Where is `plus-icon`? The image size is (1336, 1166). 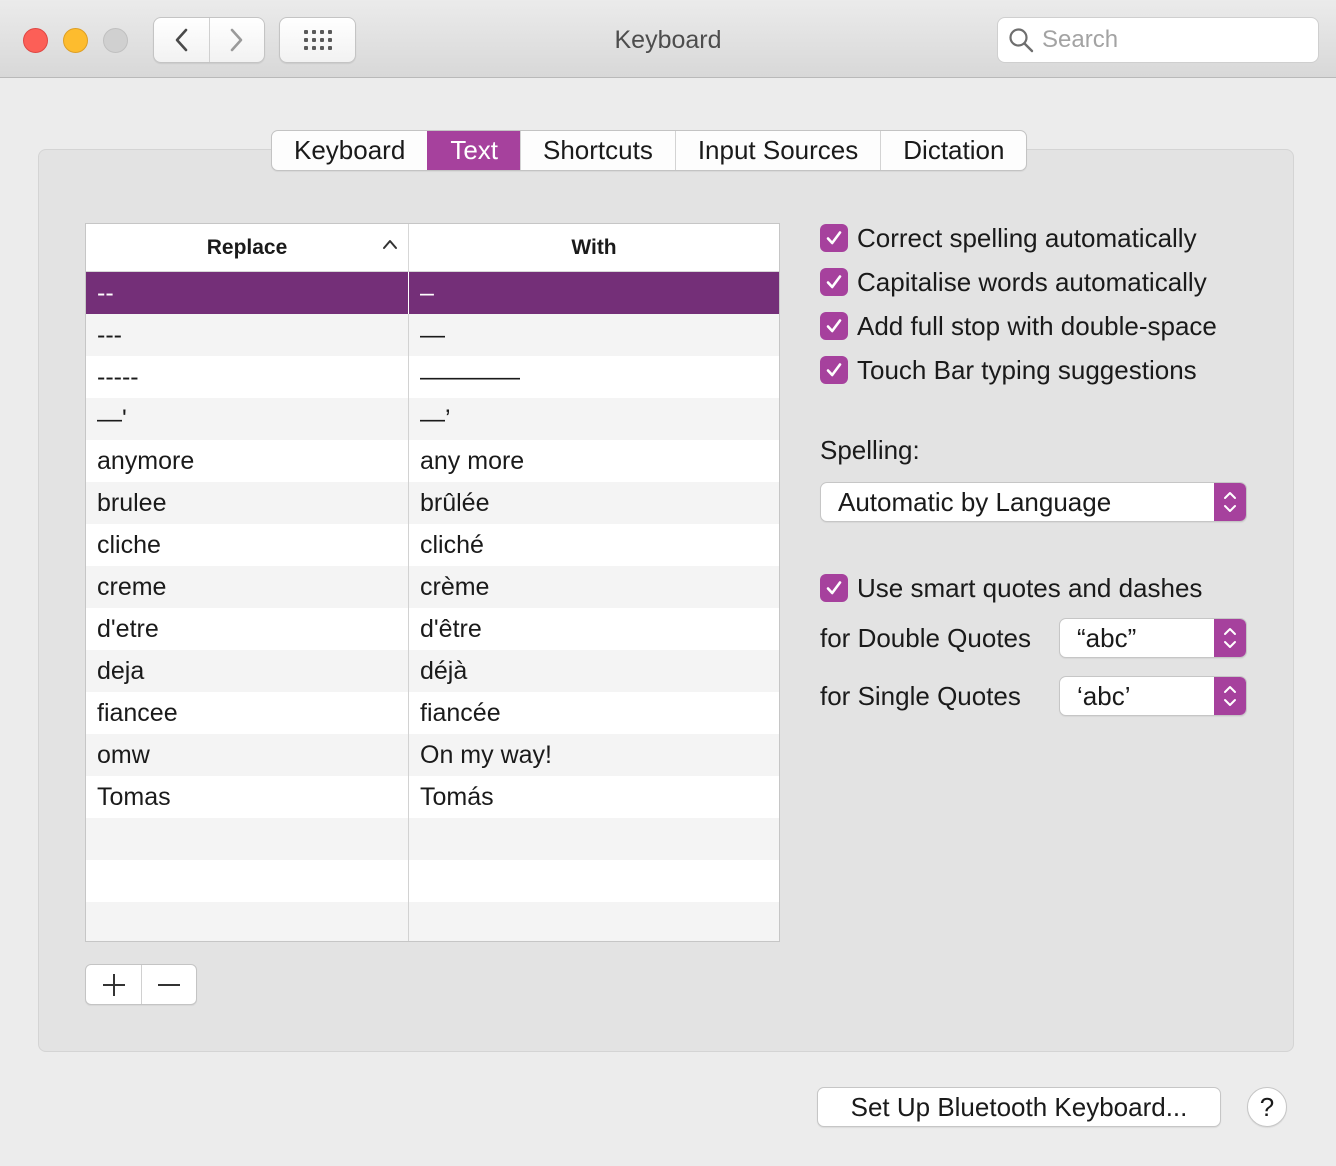 plus-icon is located at coordinates (113, 984).